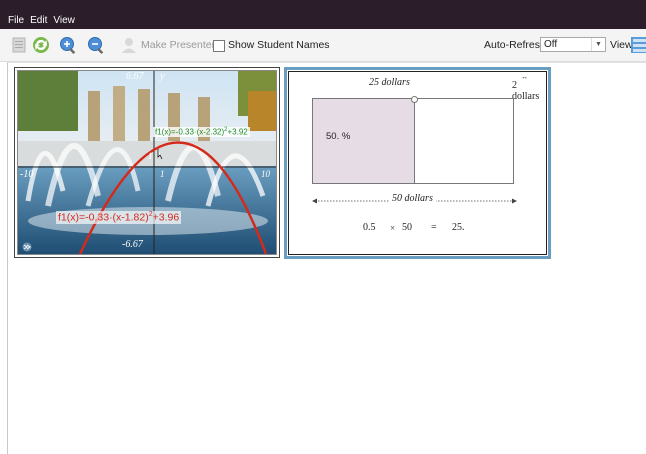  Describe the element at coordinates (413, 140) in the screenshot. I see `percent-bar: 50. %` at that location.